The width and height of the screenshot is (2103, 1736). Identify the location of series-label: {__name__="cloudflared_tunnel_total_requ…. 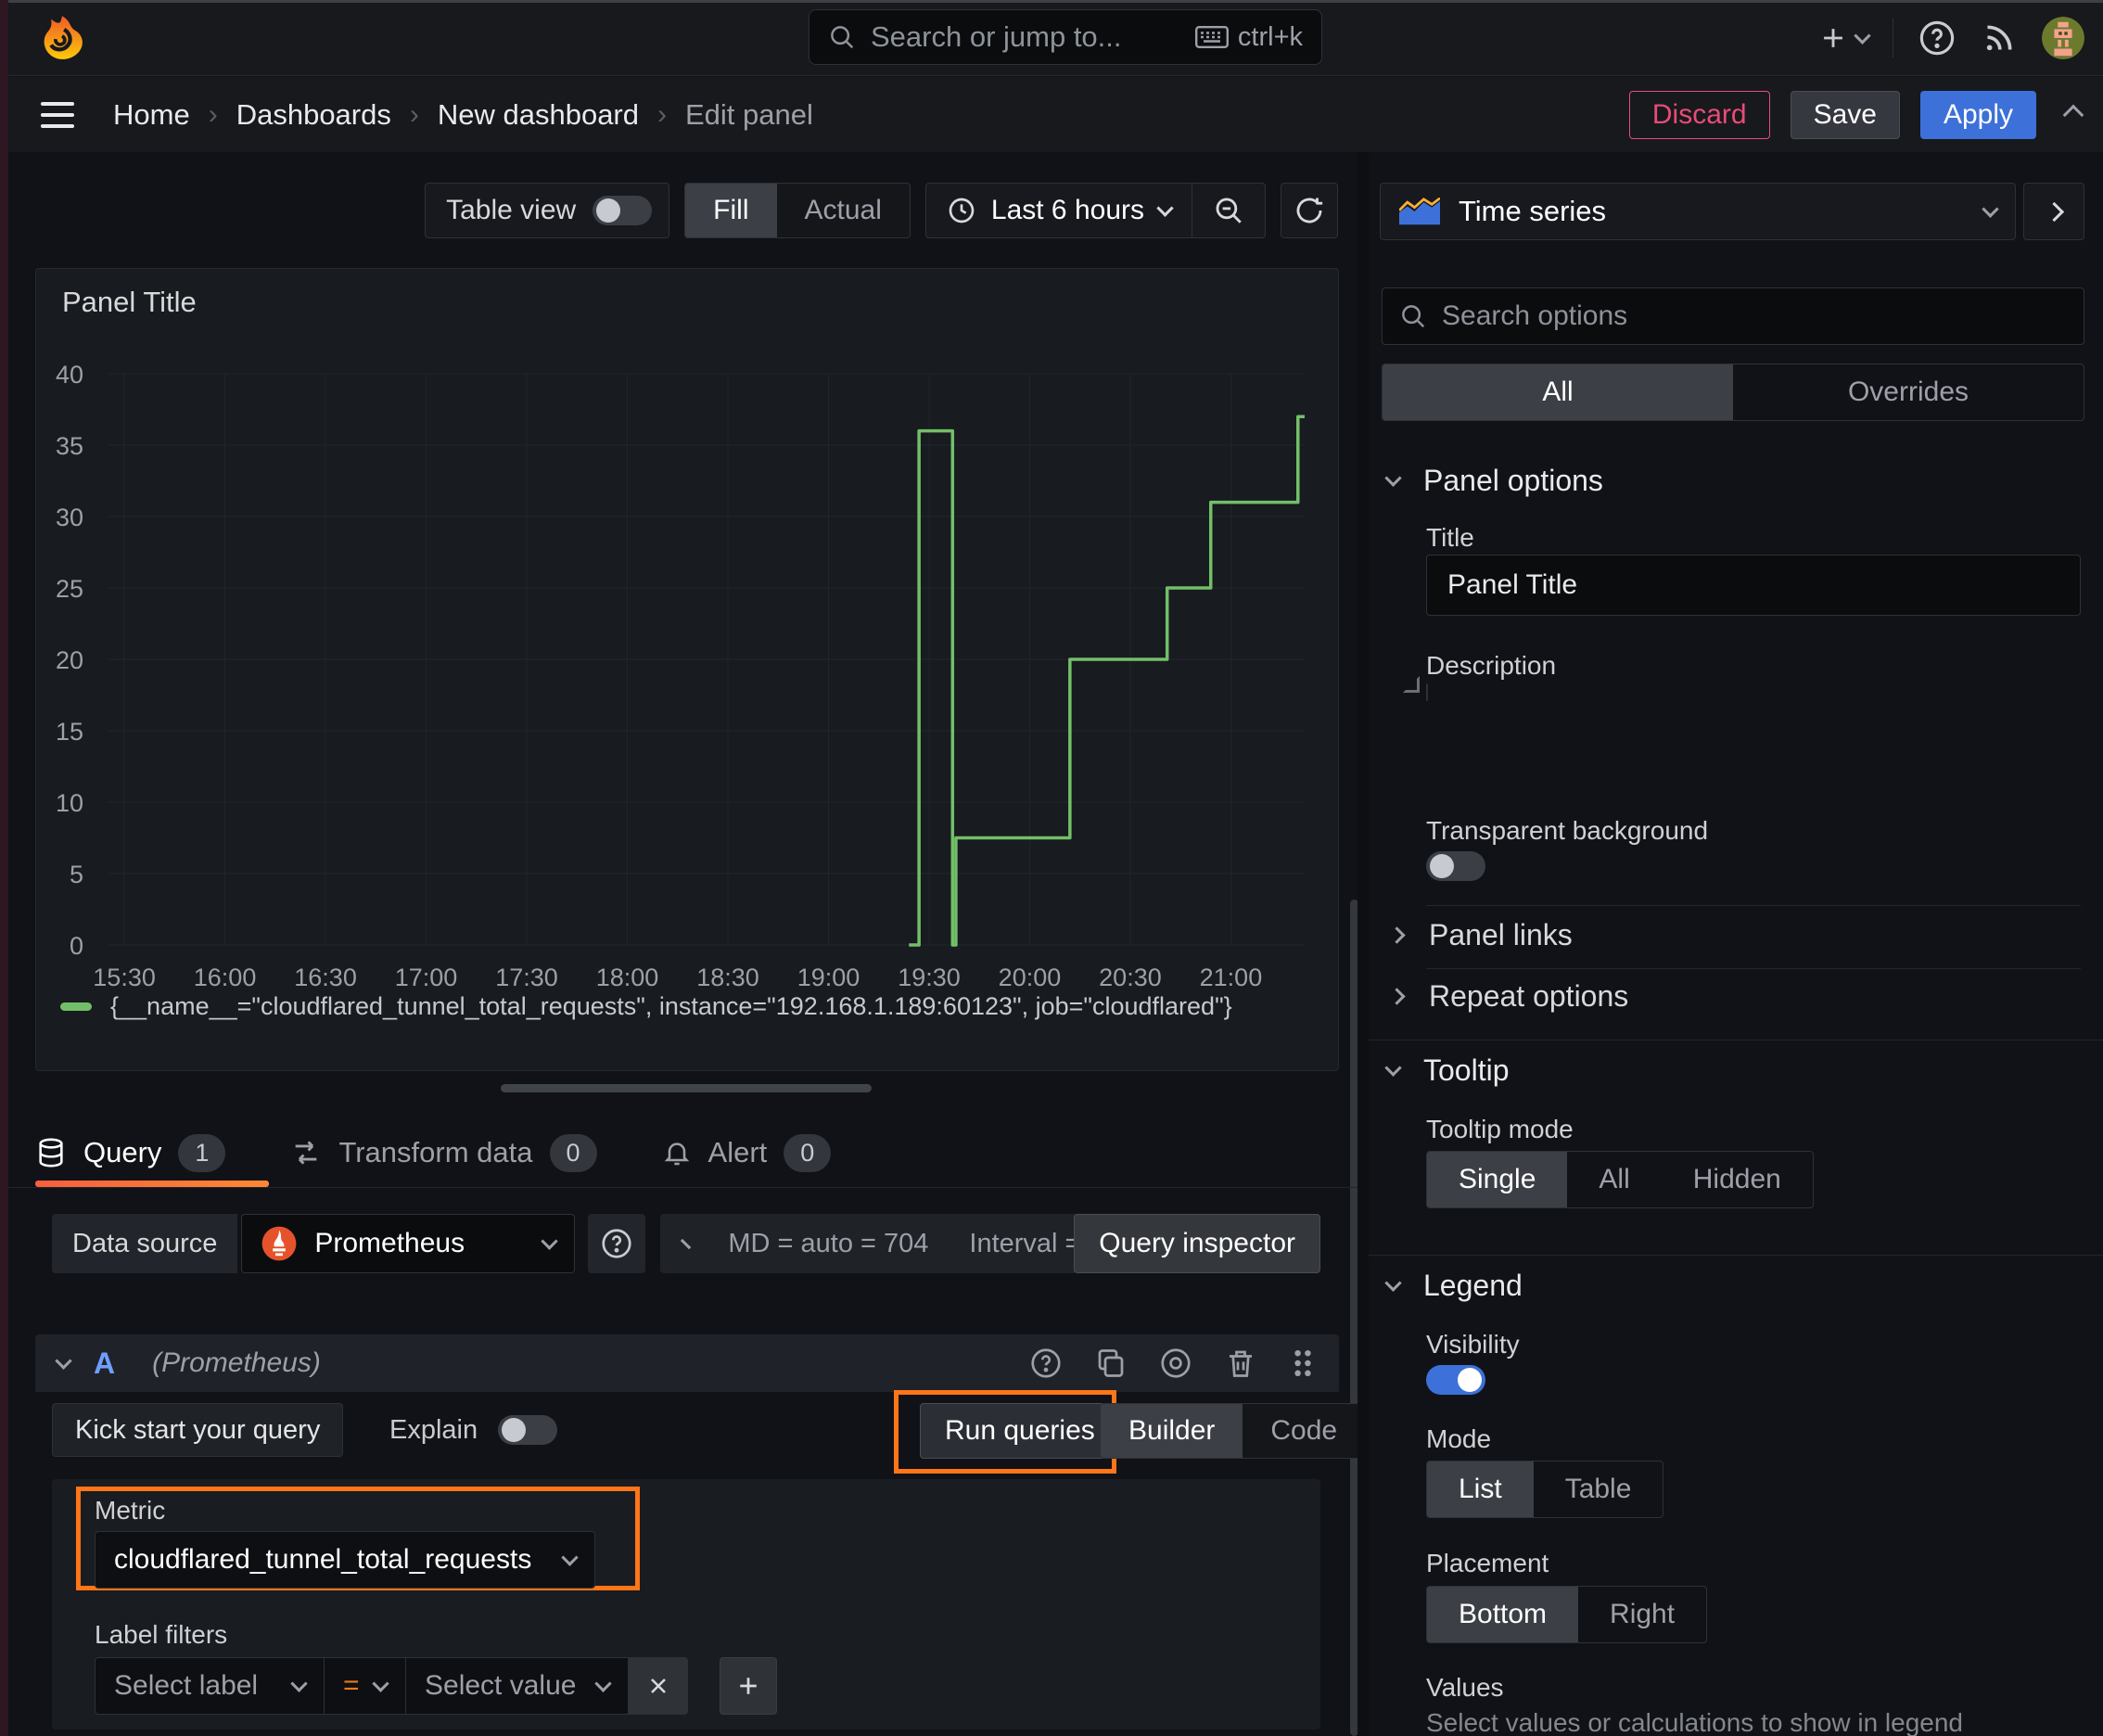
(671, 1007).